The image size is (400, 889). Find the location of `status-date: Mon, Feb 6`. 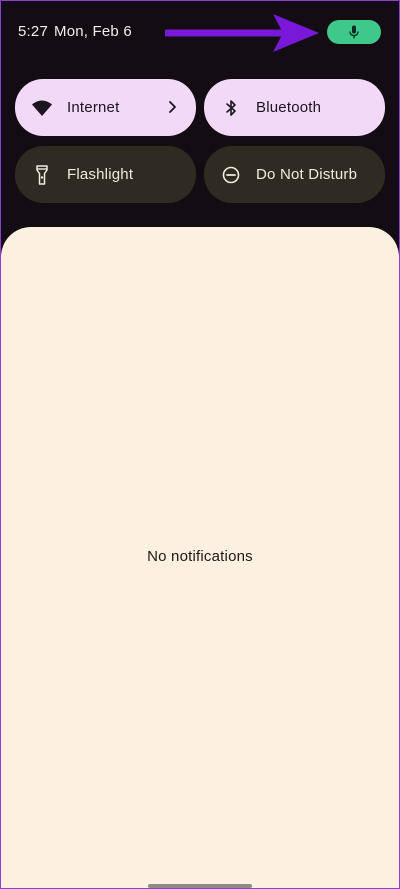

status-date: Mon, Feb 6 is located at coordinates (93, 31).